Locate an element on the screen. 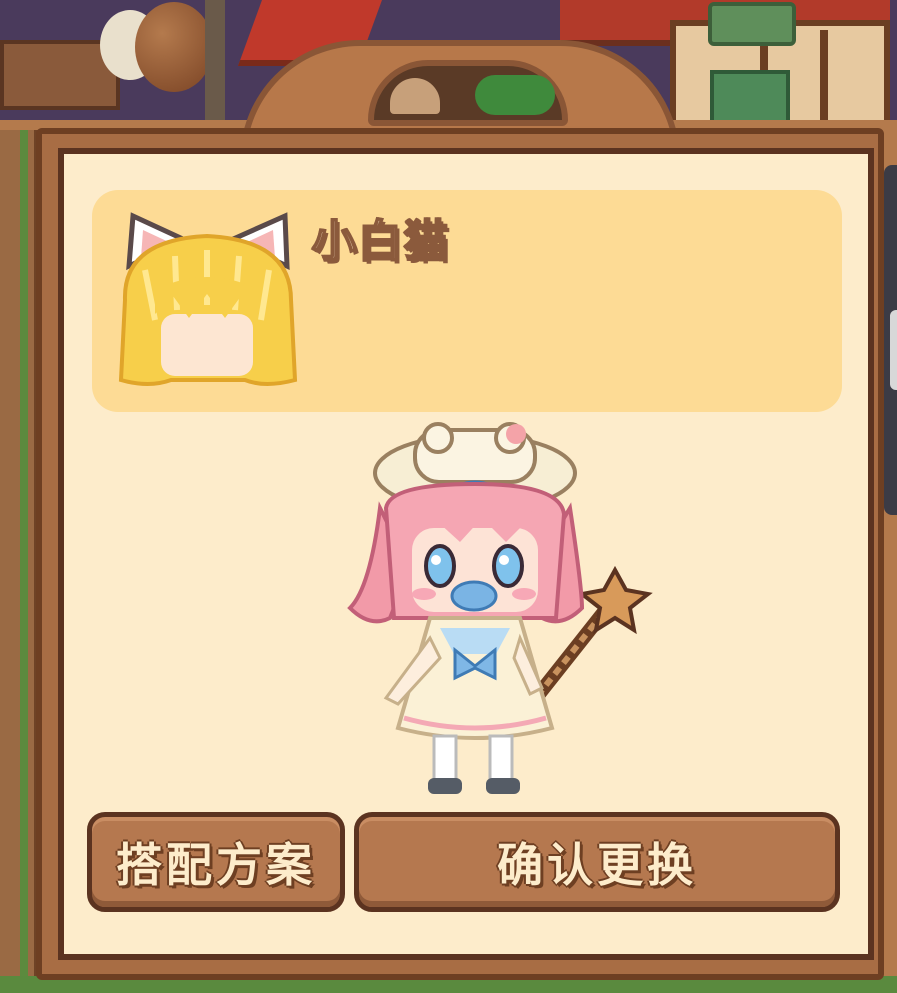 This screenshot has height=993, width=897. bush is located at coordinates (515, 95).